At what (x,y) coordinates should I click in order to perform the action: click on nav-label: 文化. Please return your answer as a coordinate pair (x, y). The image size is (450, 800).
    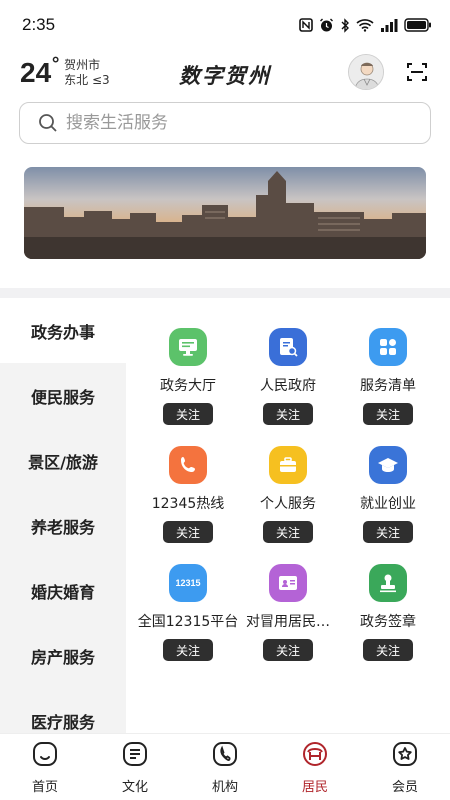
    Looking at the image, I should click on (134, 787).